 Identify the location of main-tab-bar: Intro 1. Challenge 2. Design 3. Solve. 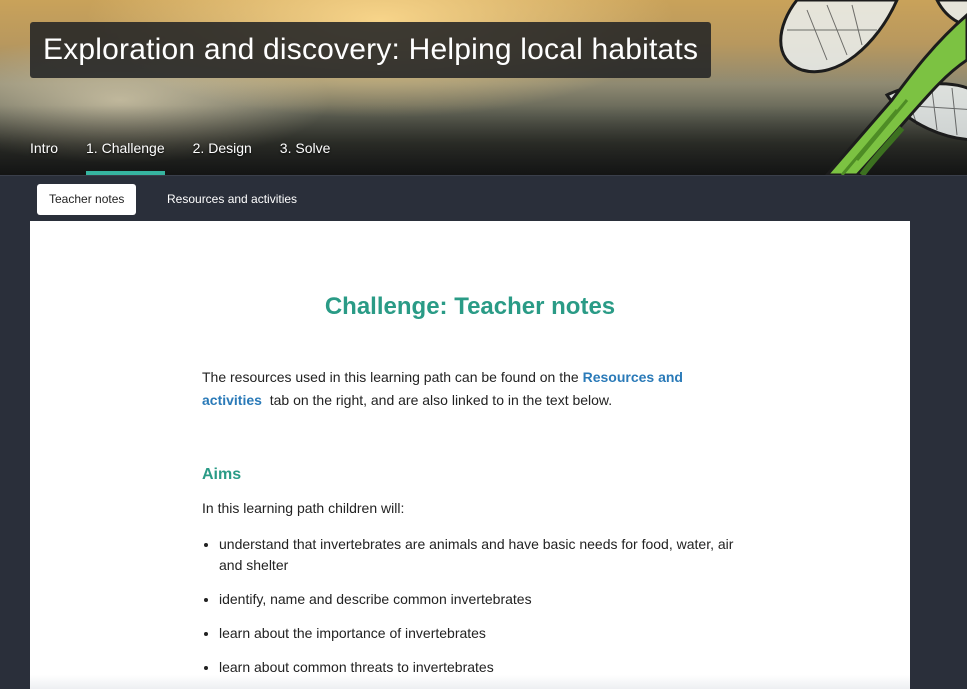
(194, 157).